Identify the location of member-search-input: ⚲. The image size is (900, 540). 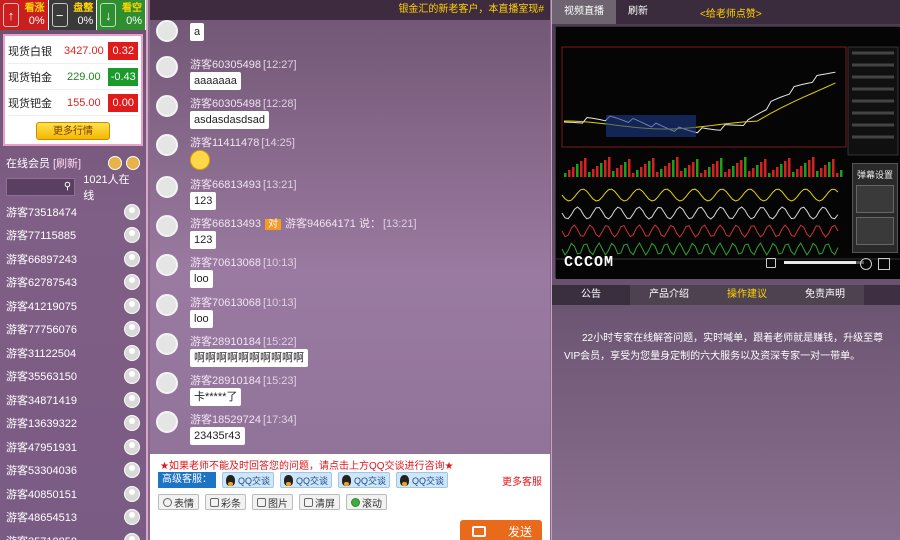
(41, 187).